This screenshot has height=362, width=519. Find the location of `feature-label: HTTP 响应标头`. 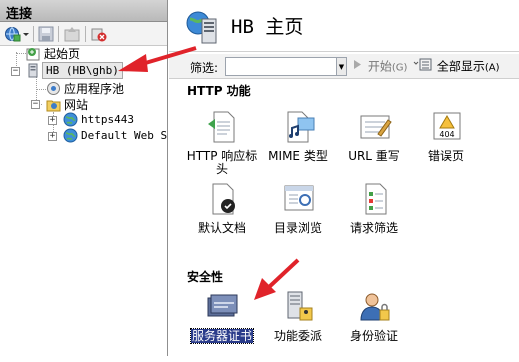

feature-label: HTTP 响应标头 is located at coordinates (222, 162).